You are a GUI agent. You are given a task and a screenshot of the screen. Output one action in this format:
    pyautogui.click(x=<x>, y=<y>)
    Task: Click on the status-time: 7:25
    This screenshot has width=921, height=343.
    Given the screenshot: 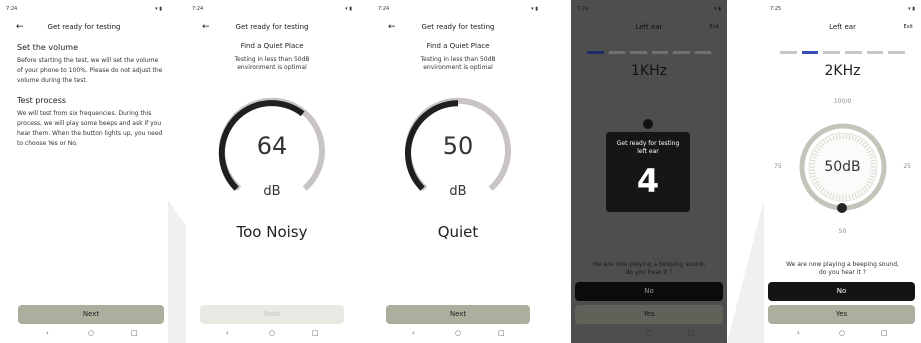 What is the action you would take?
    pyautogui.click(x=776, y=9)
    